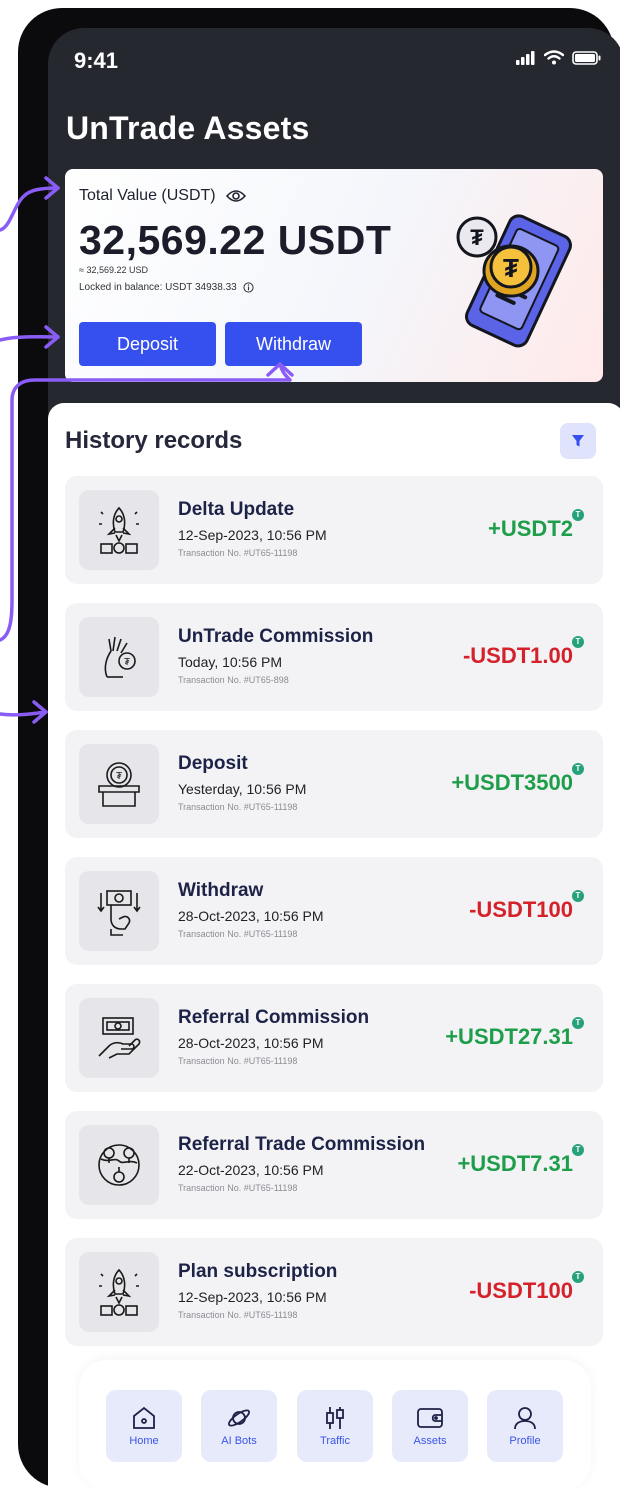  I want to click on history-title: History records, so click(154, 440).